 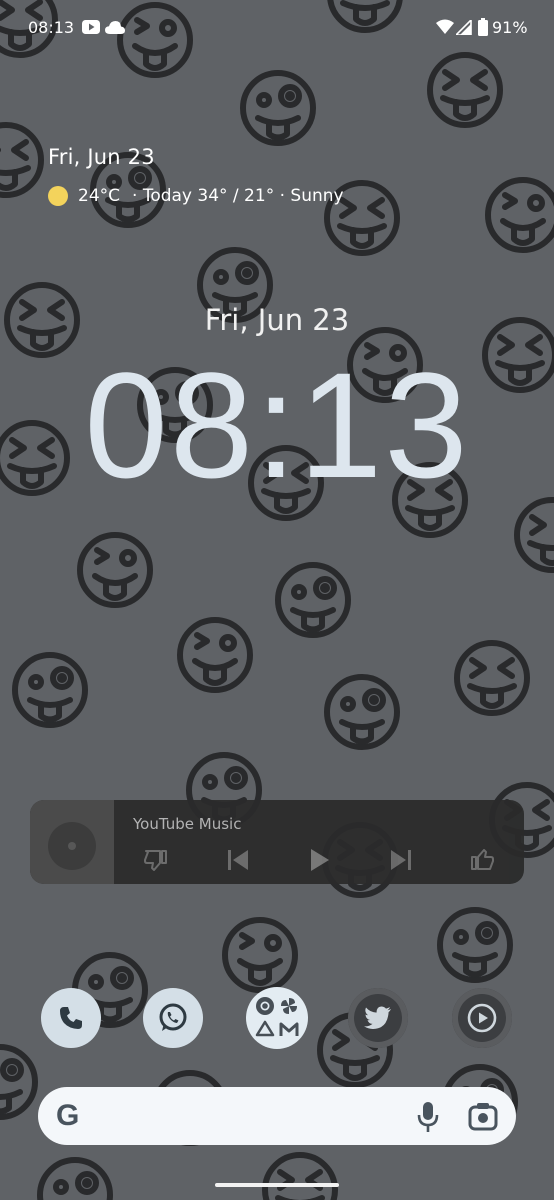 What do you see at coordinates (156, 860) in the screenshot?
I see `thumbs-down-icon` at bounding box center [156, 860].